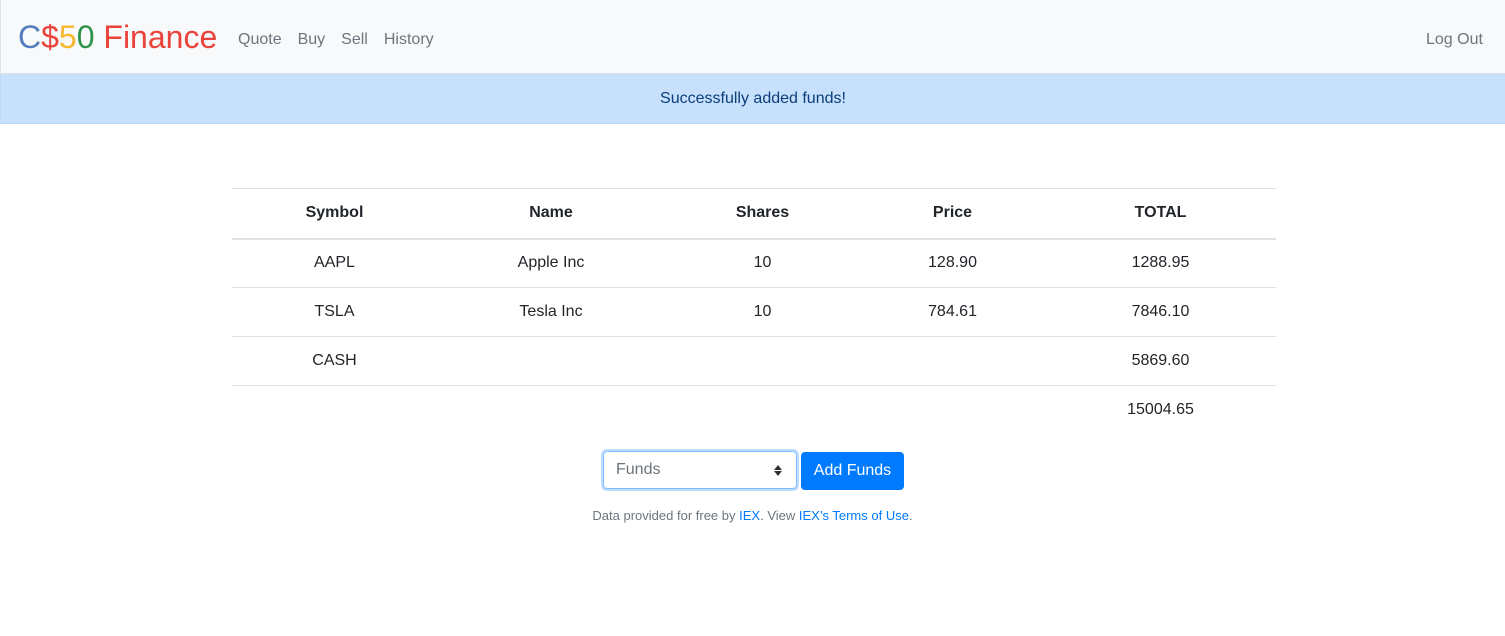 This screenshot has width=1505, height=636. I want to click on funds-input: Funds, so click(700, 470).